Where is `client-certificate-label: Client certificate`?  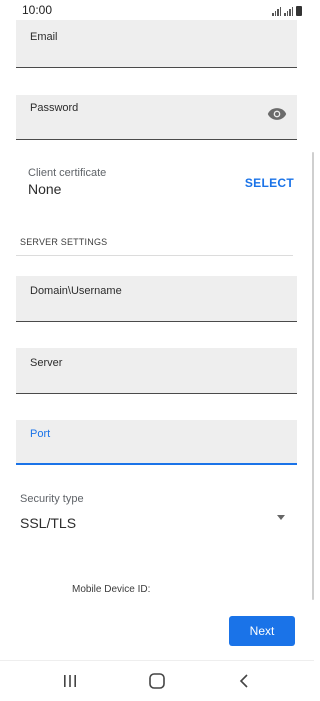
client-certificate-label: Client certificate is located at coordinates (67, 173).